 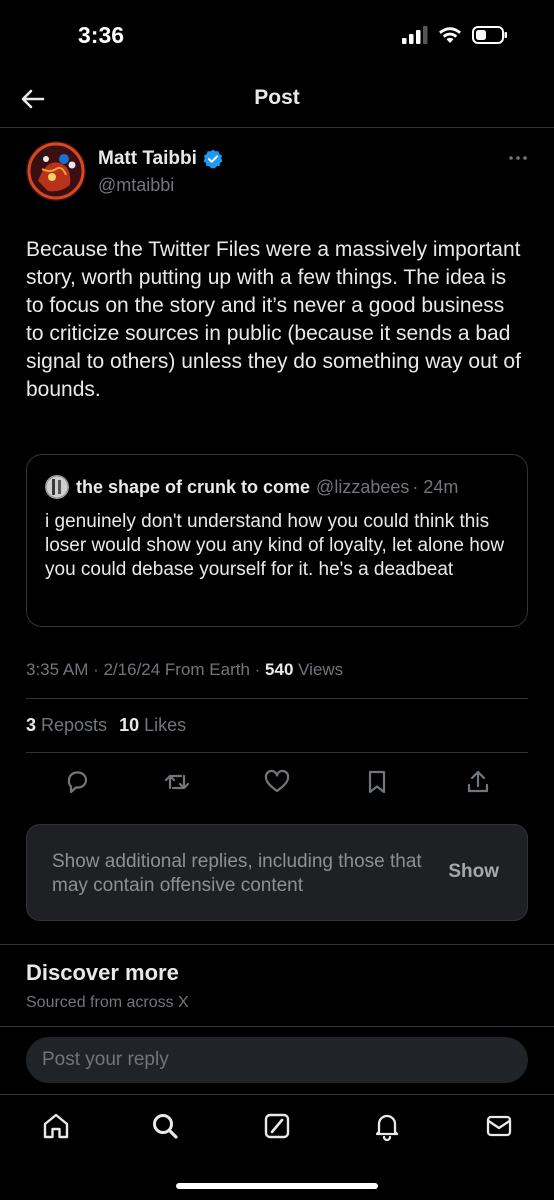 I want to click on share-button, so click(x=478, y=782).